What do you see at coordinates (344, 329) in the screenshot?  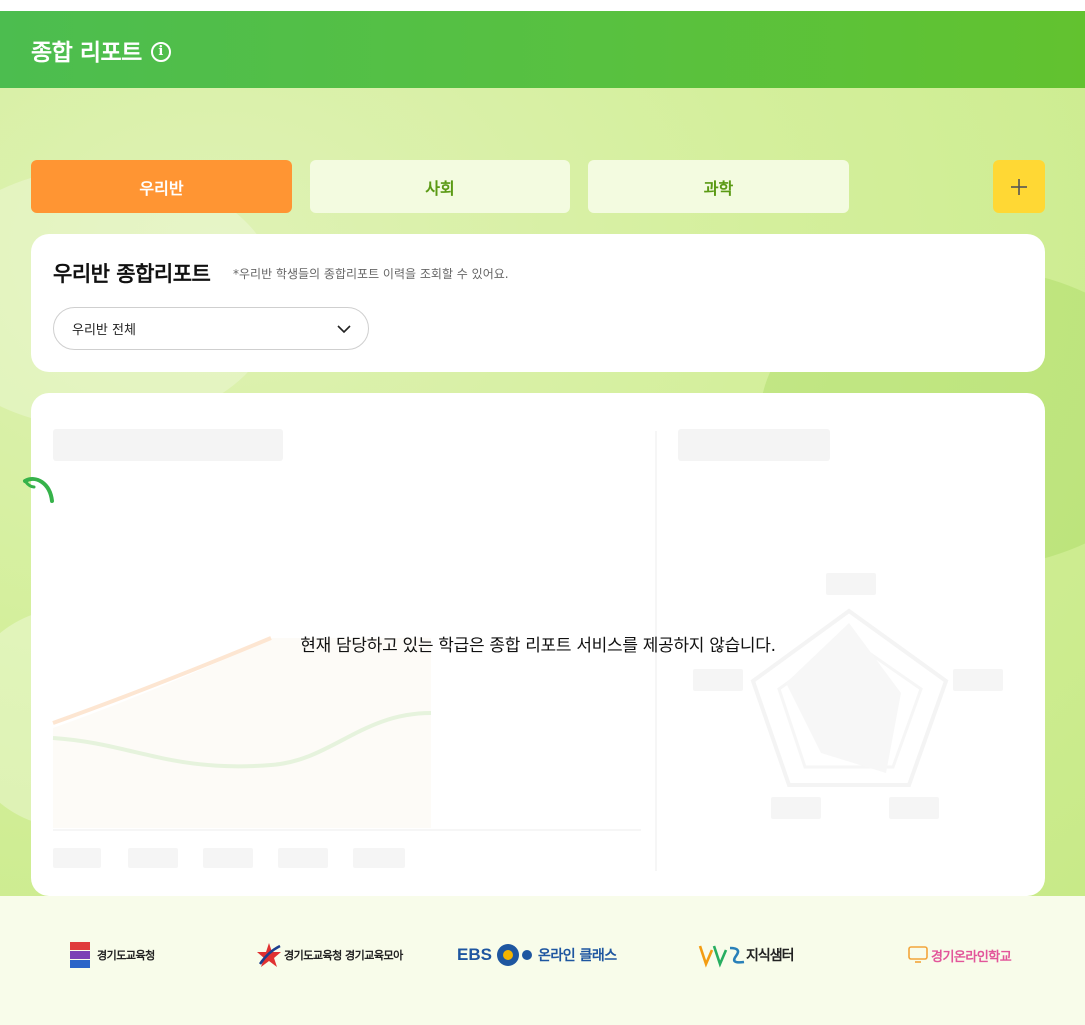 I see `chevron-down-icon` at bounding box center [344, 329].